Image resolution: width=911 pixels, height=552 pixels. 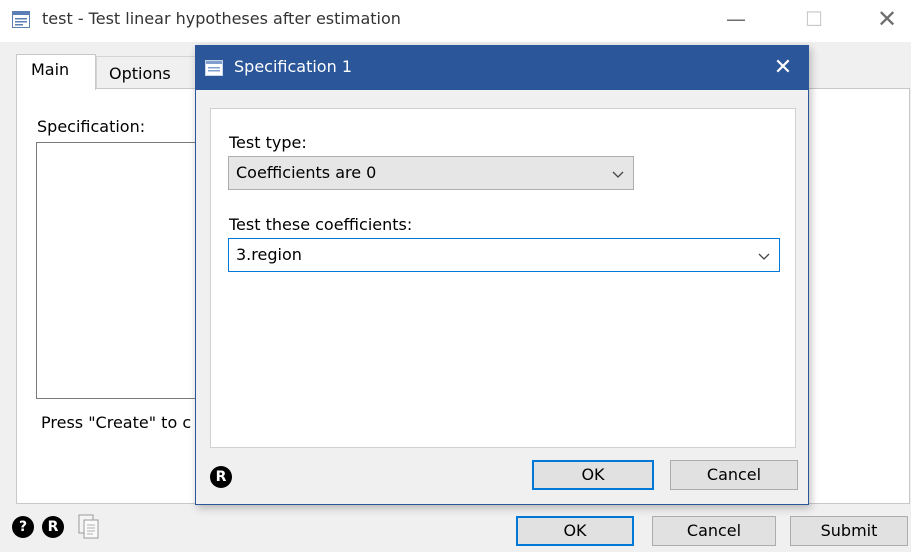 What do you see at coordinates (293, 66) in the screenshot?
I see `specification-title: Specification 1` at bounding box center [293, 66].